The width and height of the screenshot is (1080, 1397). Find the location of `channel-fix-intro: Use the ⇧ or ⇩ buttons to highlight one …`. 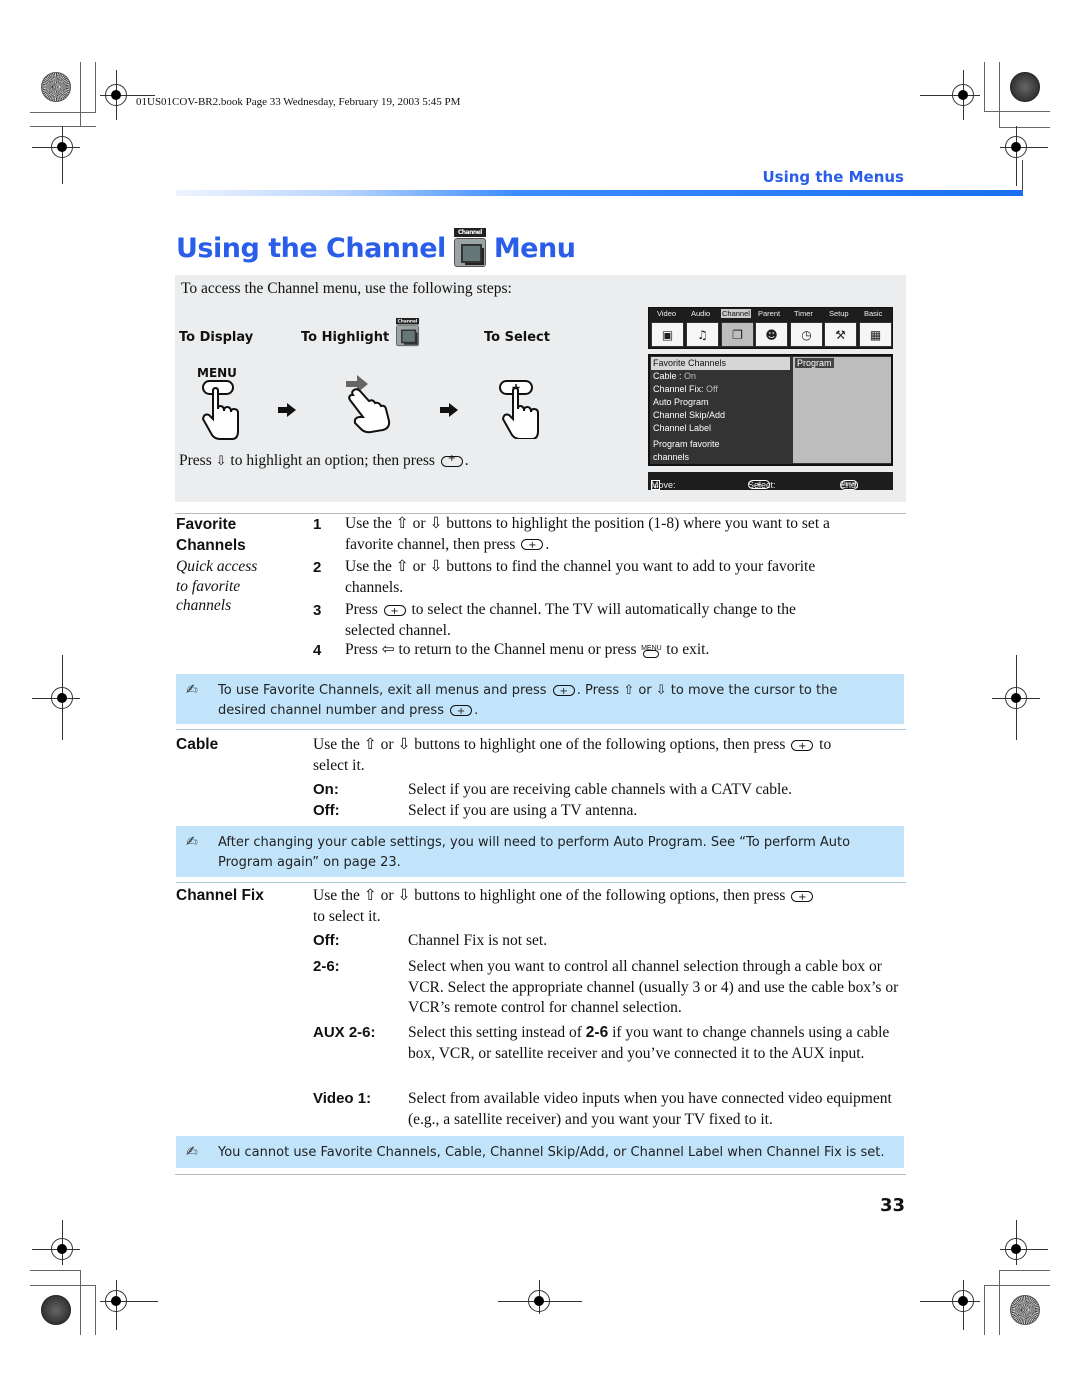

channel-fix-intro: Use the ⇧ or ⇩ buttons to highlight one … is located at coordinates (609, 906).